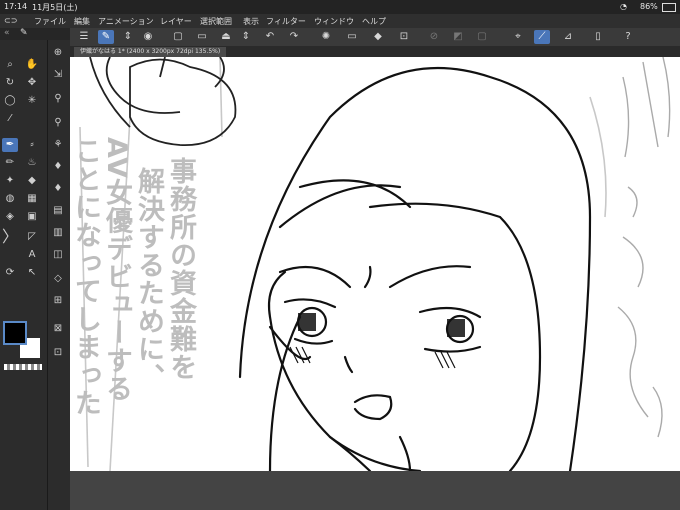 The height and width of the screenshot is (510, 680). What do you see at coordinates (150, 52) in the screenshot?
I see `document-tab: 伊織がなはる 1* (2400 x 3200px 72dpi 135.5%)` at bounding box center [150, 52].